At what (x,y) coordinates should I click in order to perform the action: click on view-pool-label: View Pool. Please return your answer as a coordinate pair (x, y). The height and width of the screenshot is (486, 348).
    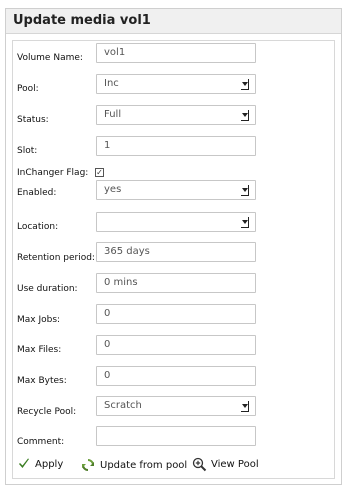
    Looking at the image, I should click on (235, 464).